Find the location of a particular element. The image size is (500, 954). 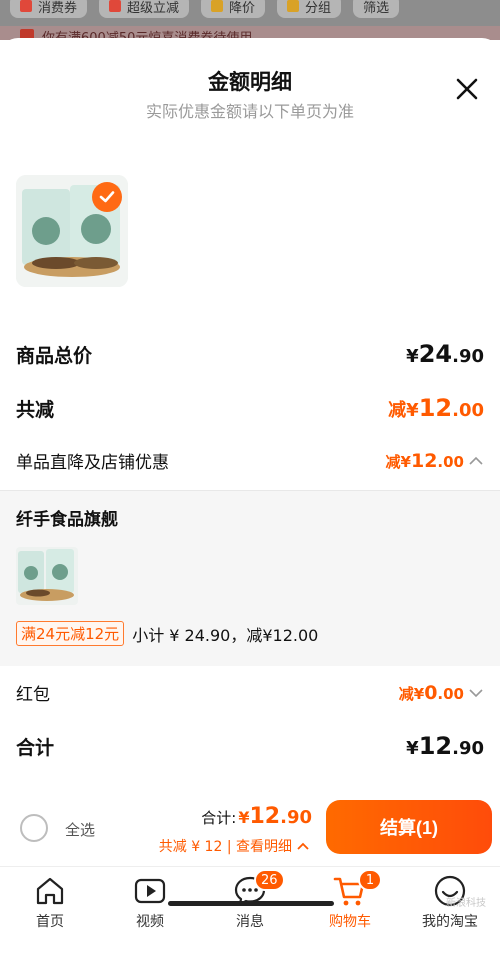

total-reduced-label: 共减 is located at coordinates (35, 409).